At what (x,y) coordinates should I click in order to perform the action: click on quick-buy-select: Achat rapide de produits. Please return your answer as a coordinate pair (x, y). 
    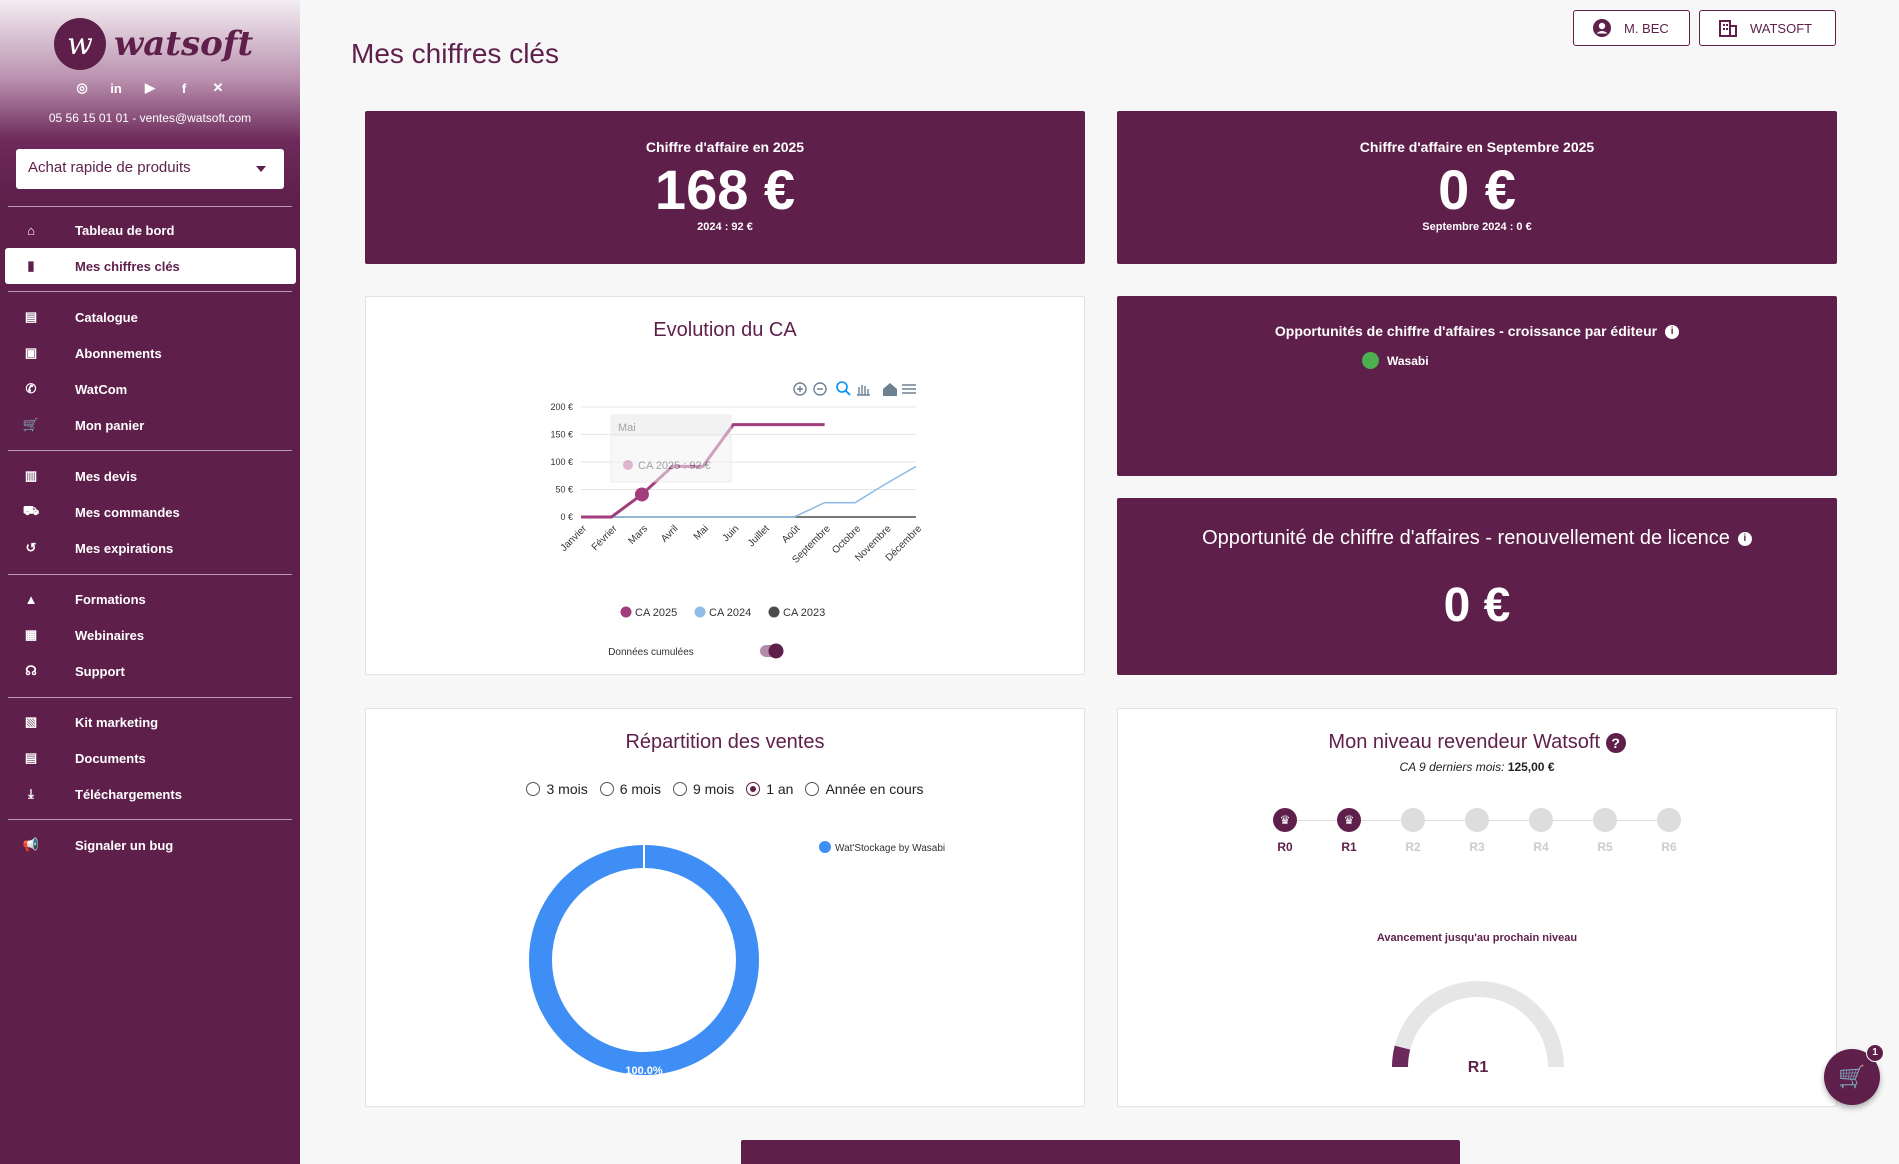
    Looking at the image, I should click on (150, 169).